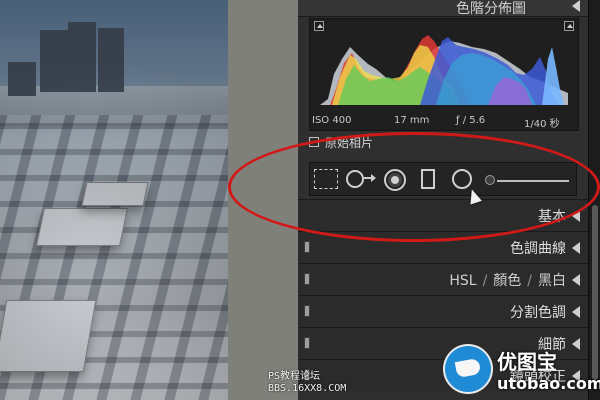 This screenshot has height=400, width=600. What do you see at coordinates (444, 122) in the screenshot?
I see `histogram-exif-info: ISO 400 17 mm ƒ / 5.6 1/40 秒` at bounding box center [444, 122].